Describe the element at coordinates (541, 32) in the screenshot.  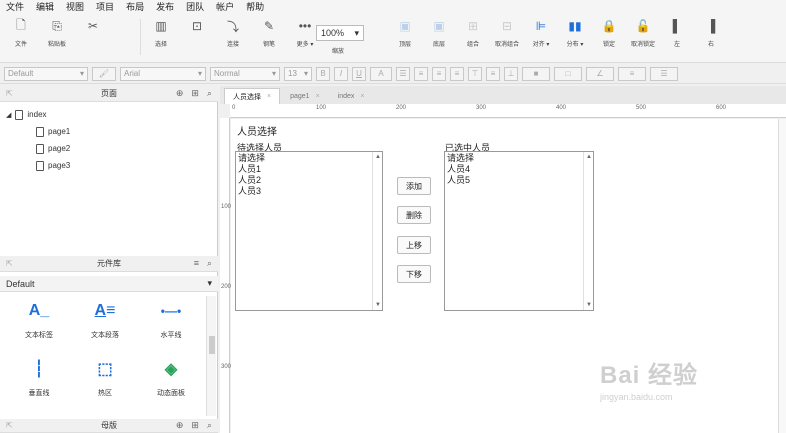
I see `align-button: ⊫ 对齐 ▾` at that location.